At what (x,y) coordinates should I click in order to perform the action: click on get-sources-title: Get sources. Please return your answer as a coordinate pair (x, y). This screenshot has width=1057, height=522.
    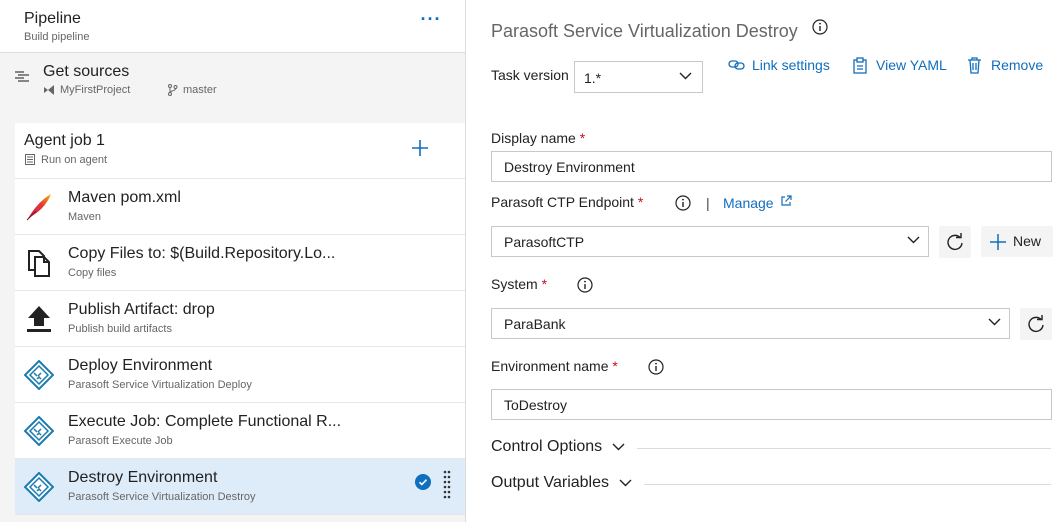
    Looking at the image, I should click on (86, 71).